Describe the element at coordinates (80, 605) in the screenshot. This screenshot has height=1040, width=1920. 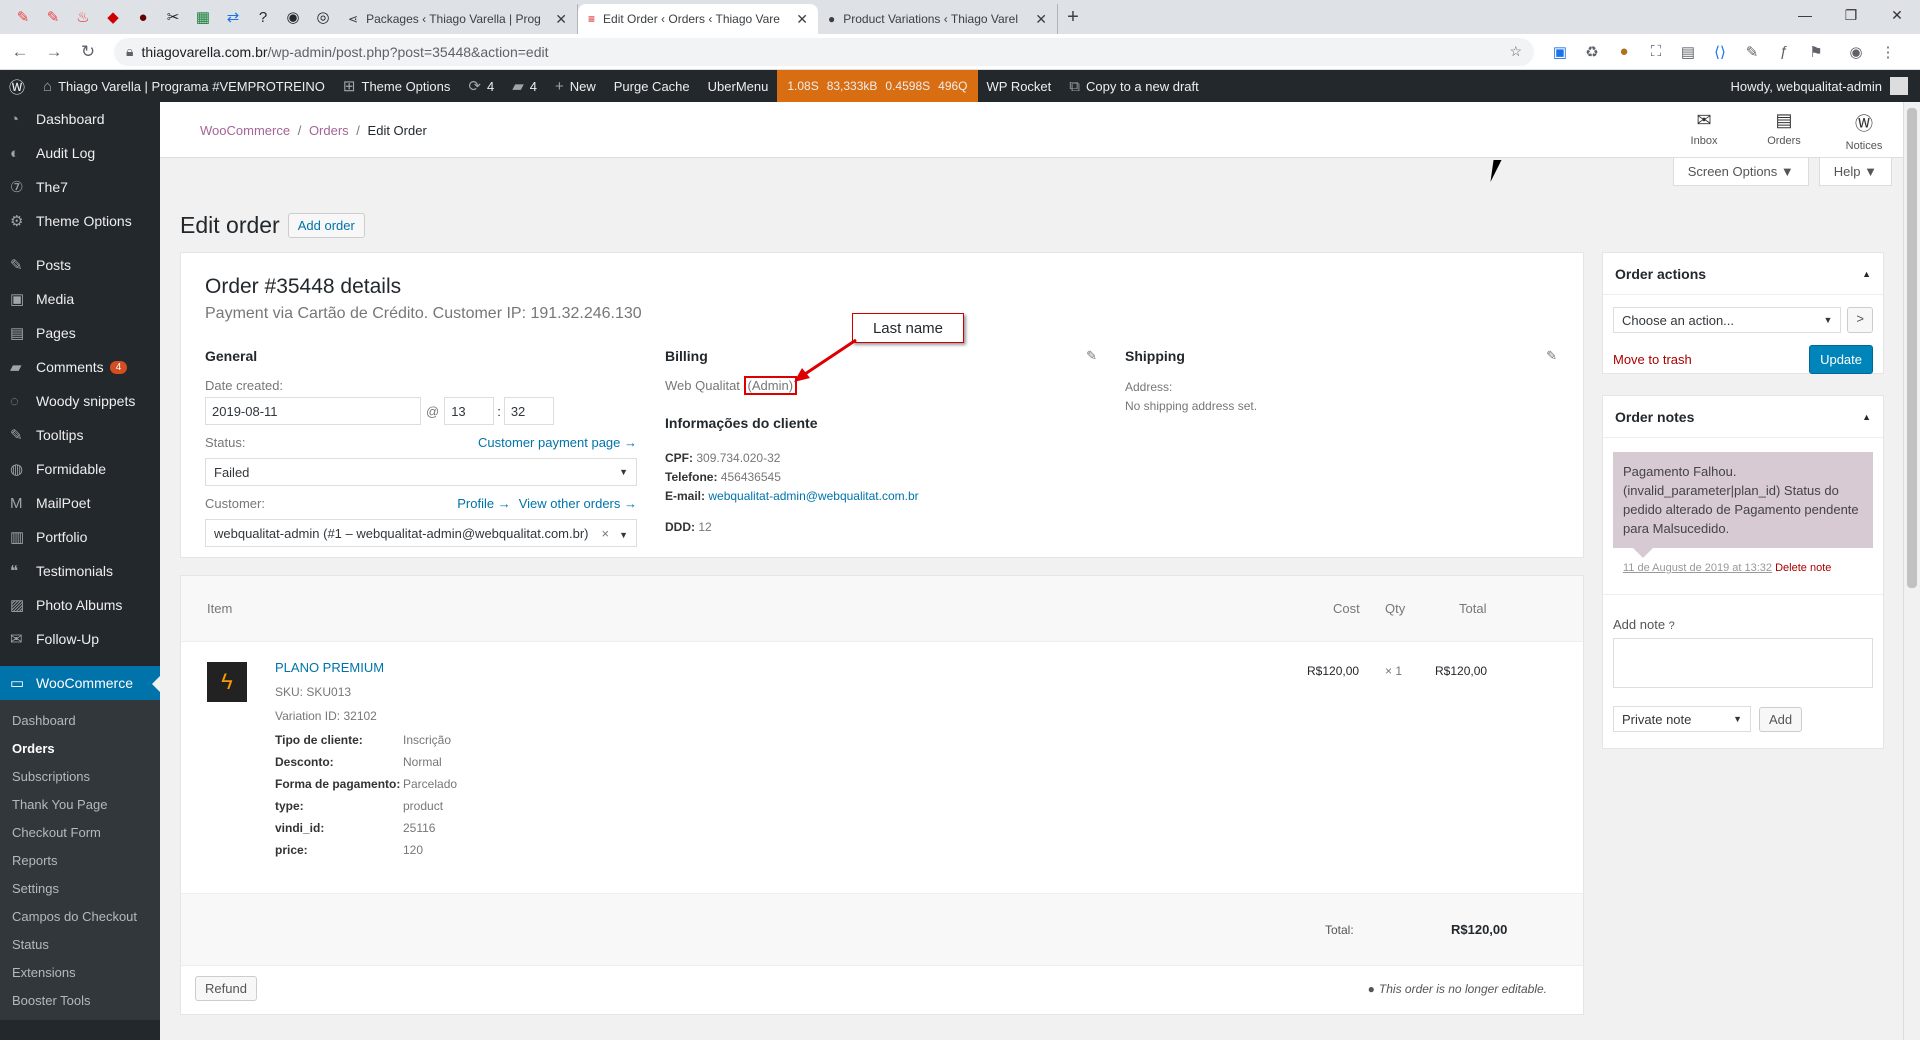
I see `sidebar-item-photo-albums: ▨ Photo Albums` at that location.